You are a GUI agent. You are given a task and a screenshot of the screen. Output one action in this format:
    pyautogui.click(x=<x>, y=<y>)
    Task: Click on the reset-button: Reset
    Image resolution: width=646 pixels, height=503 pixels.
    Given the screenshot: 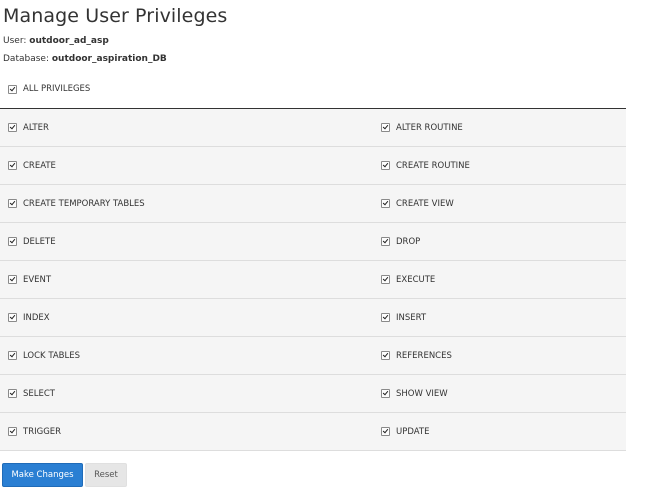 What is the action you would take?
    pyautogui.click(x=106, y=475)
    